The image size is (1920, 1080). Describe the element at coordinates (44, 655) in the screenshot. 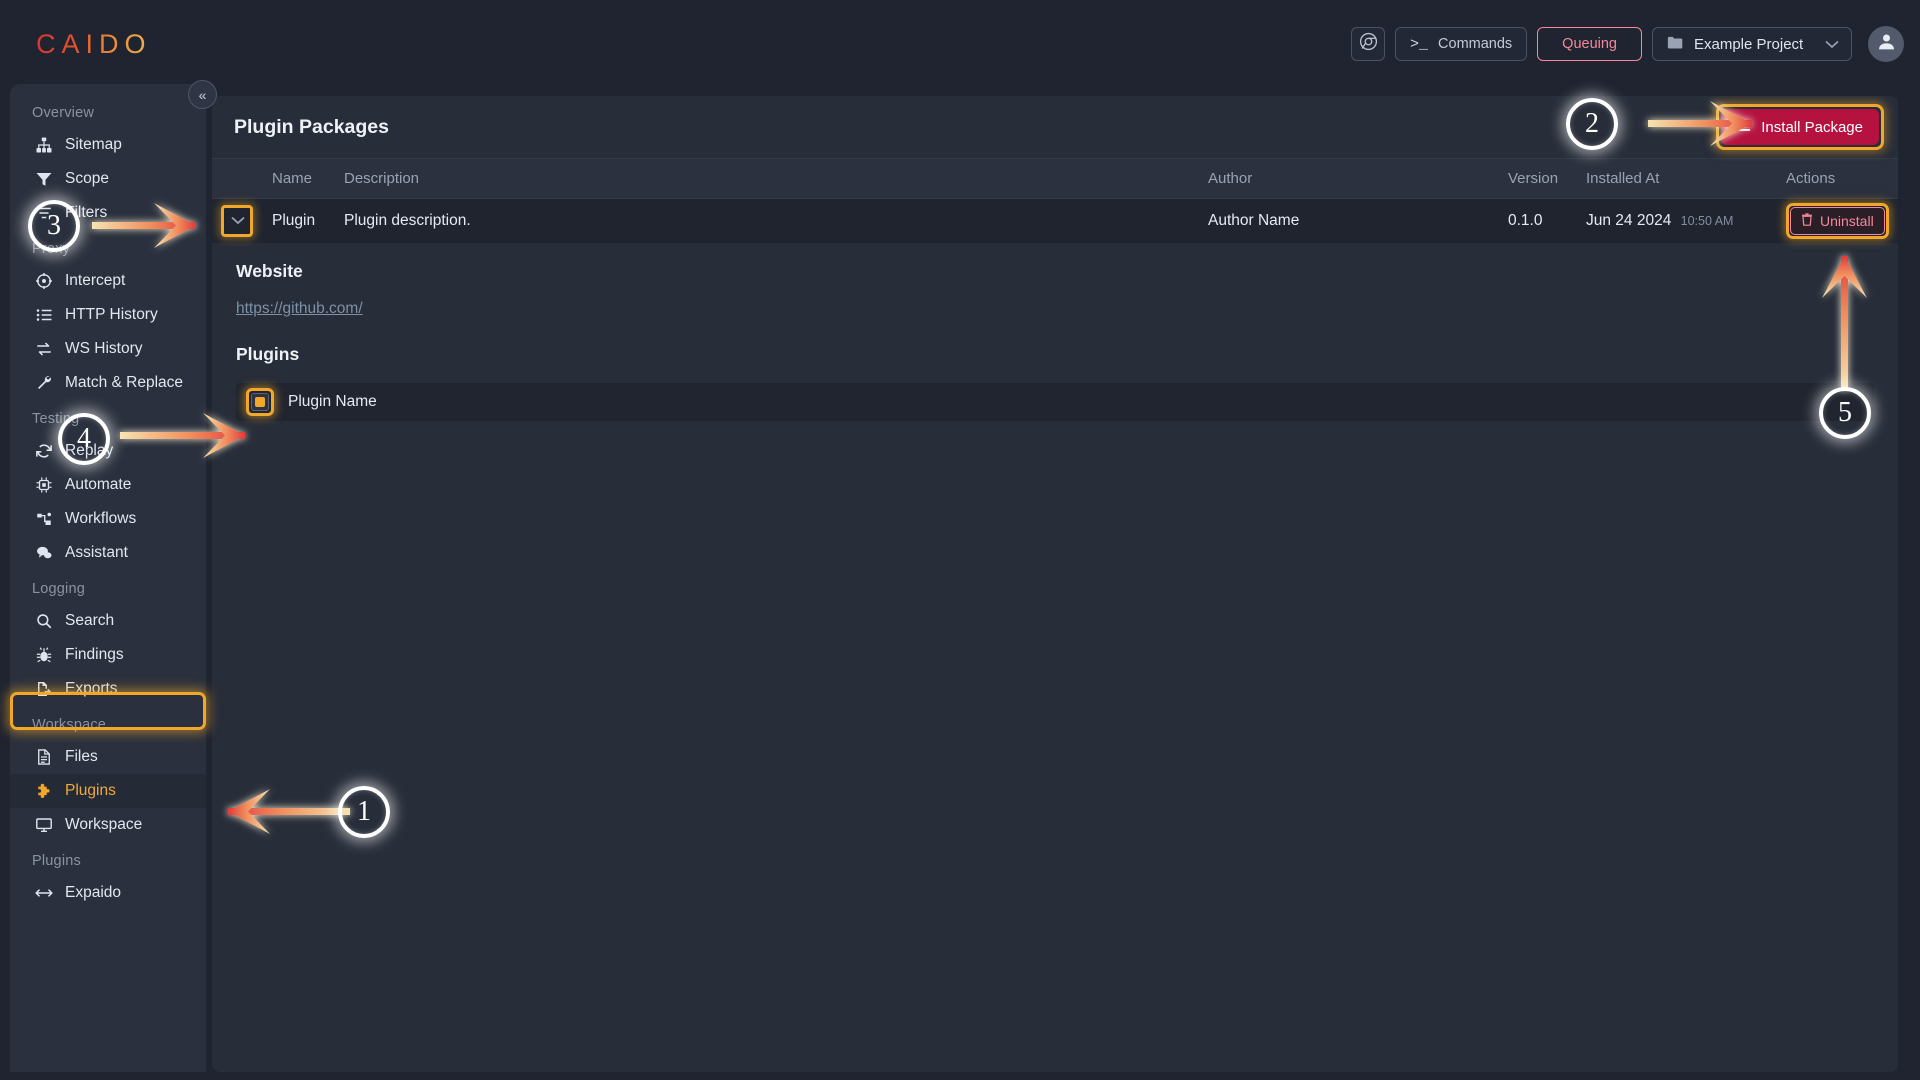

I see `bug-icon` at that location.